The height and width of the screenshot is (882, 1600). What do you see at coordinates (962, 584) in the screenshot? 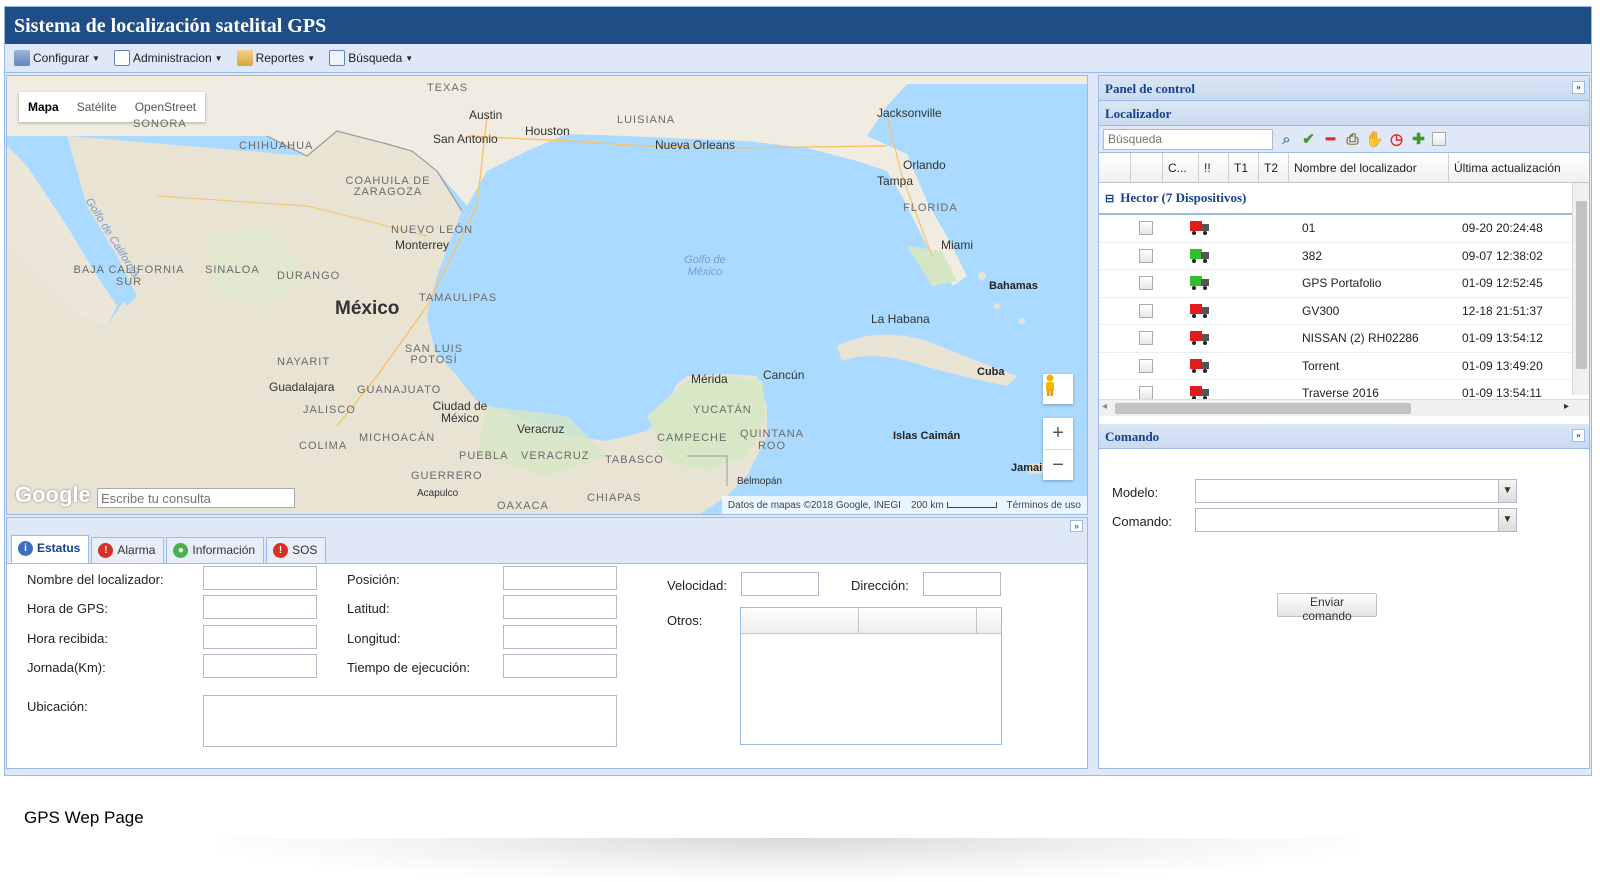
I see `direccion-field` at bounding box center [962, 584].